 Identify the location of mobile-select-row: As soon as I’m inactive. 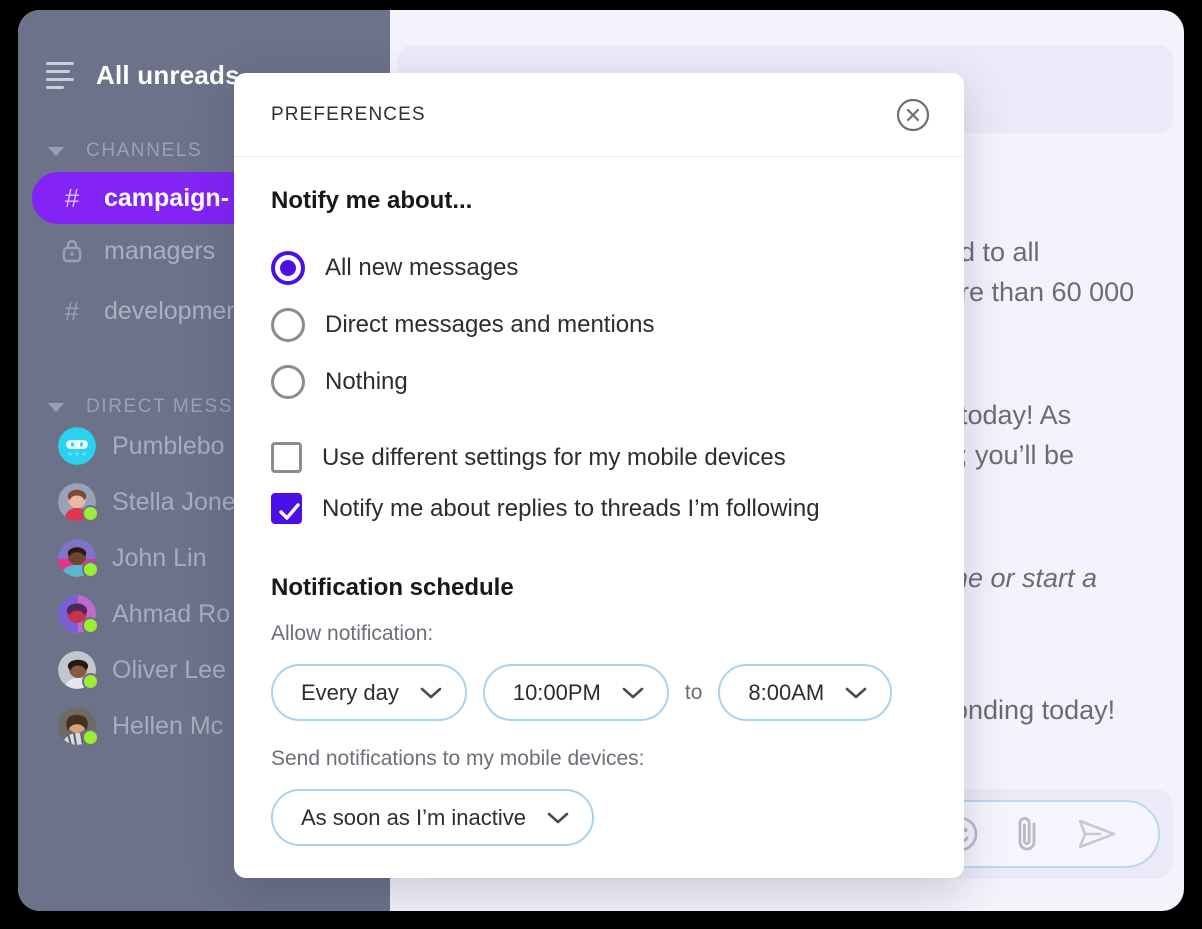
(599, 817).